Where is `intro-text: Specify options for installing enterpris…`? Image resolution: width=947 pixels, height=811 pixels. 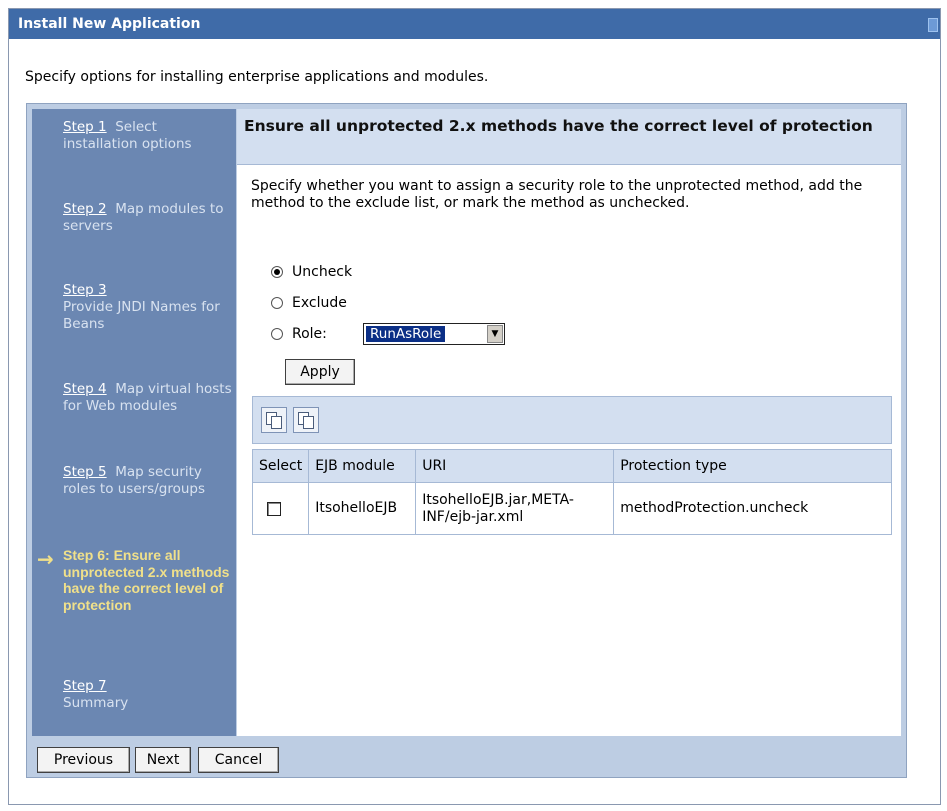 intro-text: Specify options for installing enterpris… is located at coordinates (257, 77).